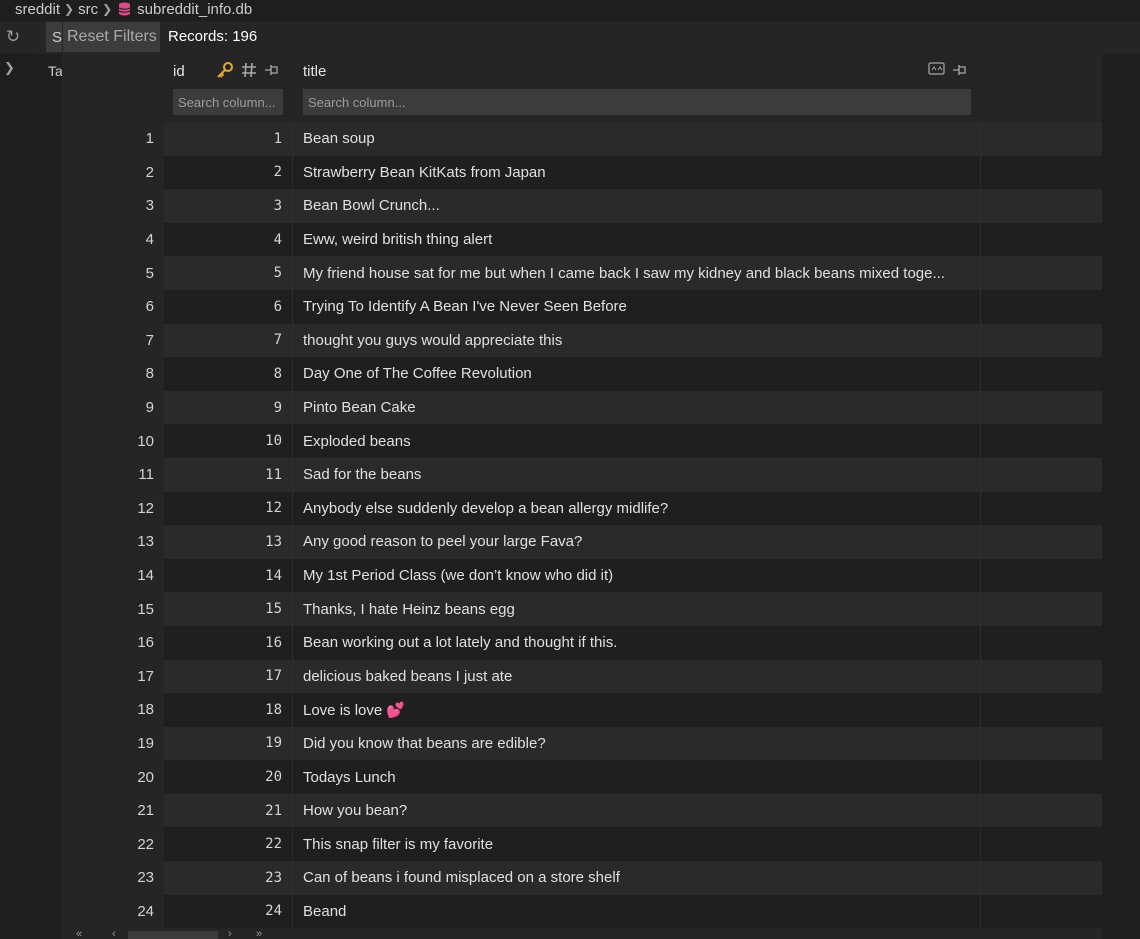 This screenshot has height=939, width=1140. What do you see at coordinates (636, 374) in the screenshot?
I see `cell-title: Day One of The Coffee Revolution` at bounding box center [636, 374].